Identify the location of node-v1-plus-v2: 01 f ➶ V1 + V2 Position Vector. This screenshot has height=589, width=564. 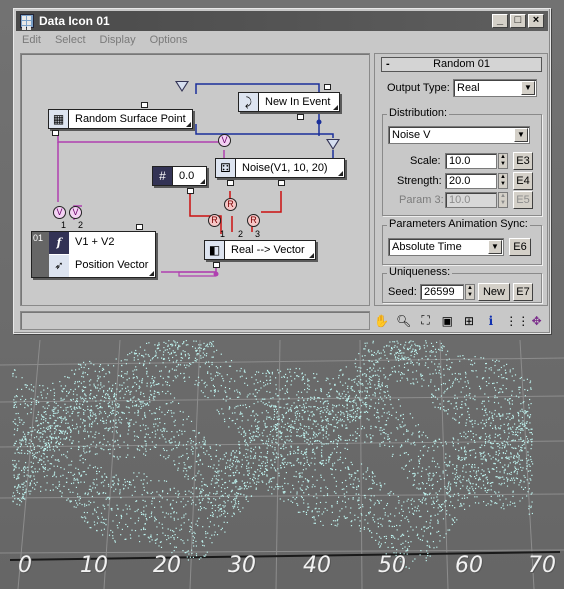
(93, 254).